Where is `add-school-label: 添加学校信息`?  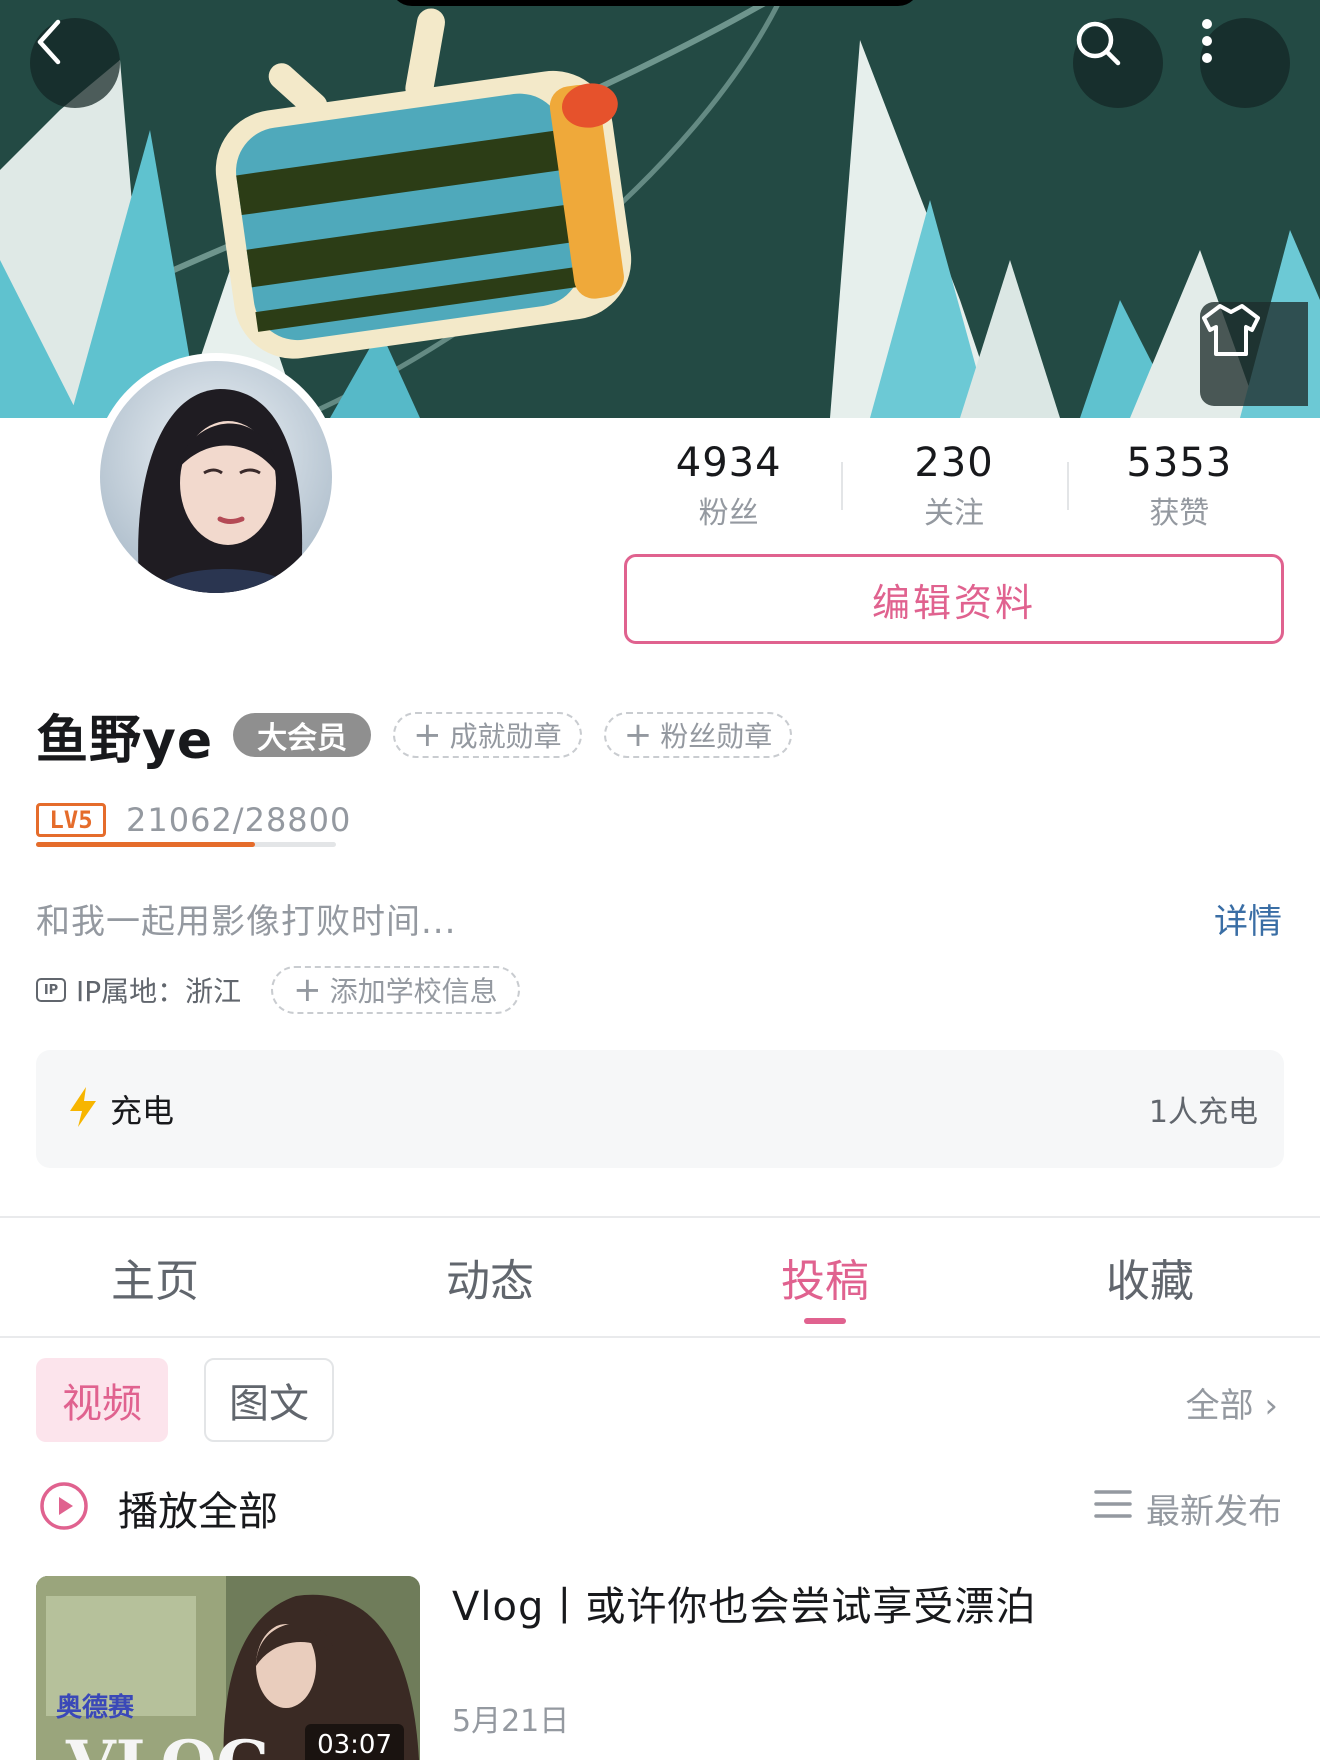
add-school-label: 添加学校信息 is located at coordinates (413, 991).